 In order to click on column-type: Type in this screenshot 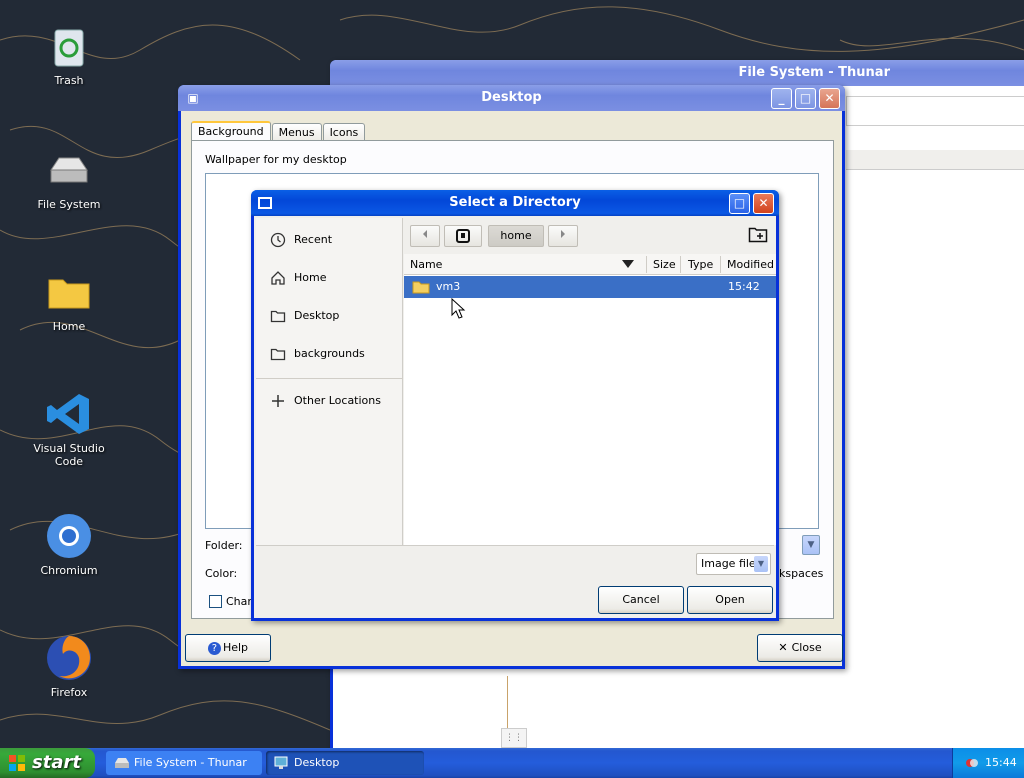, I will do `click(700, 264)`.